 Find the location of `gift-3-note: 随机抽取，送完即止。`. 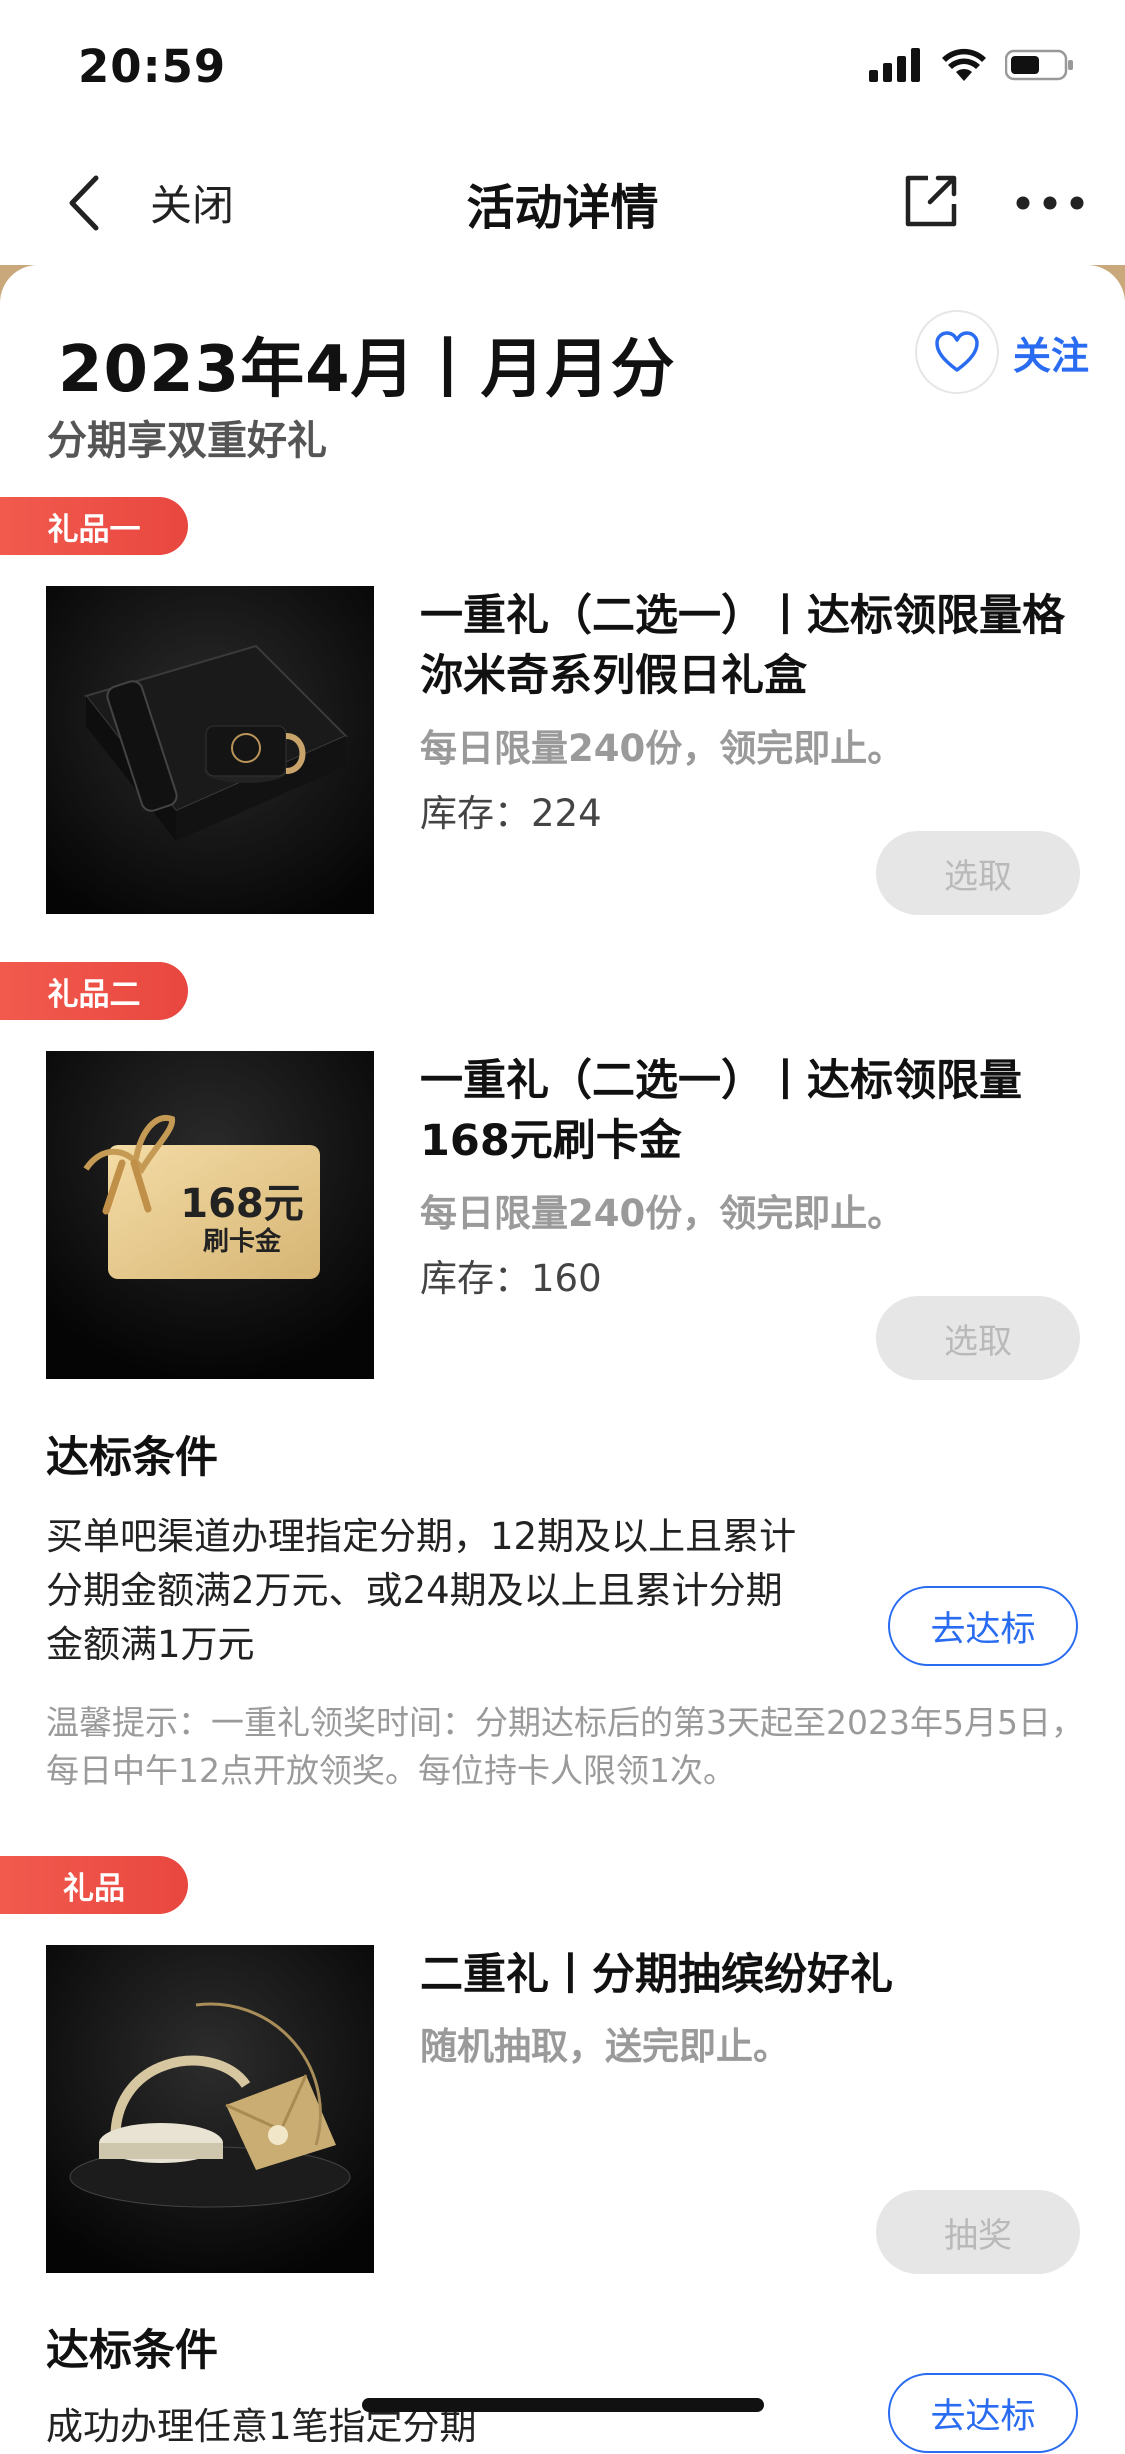

gift-3-note: 随机抽取，送完即止。 is located at coordinates (605, 2046).